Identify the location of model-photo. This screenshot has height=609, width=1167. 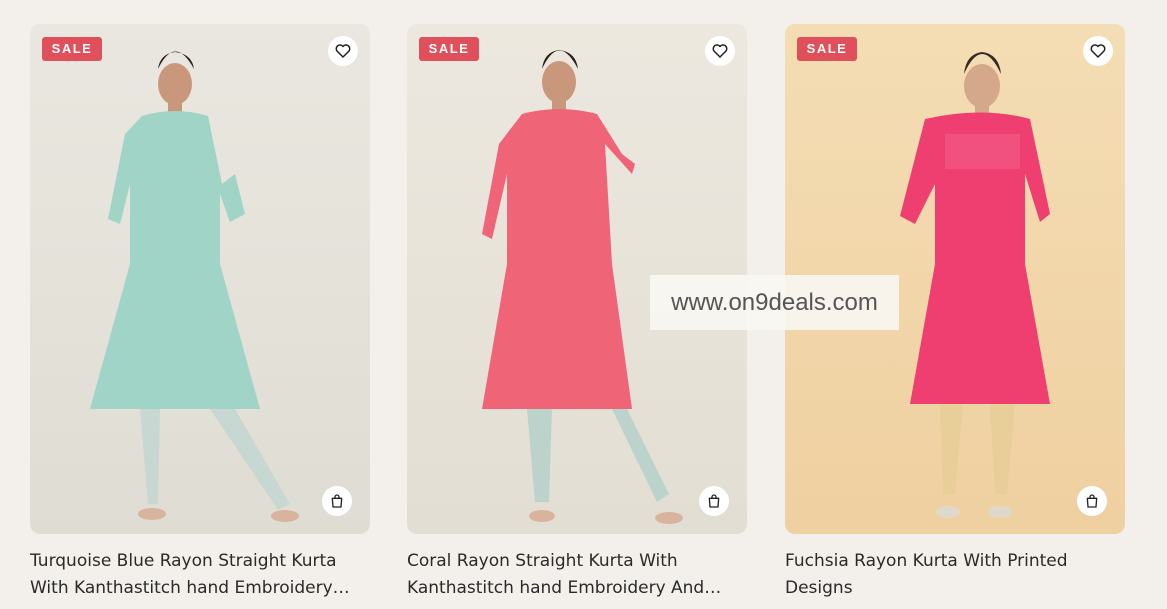
(194, 286).